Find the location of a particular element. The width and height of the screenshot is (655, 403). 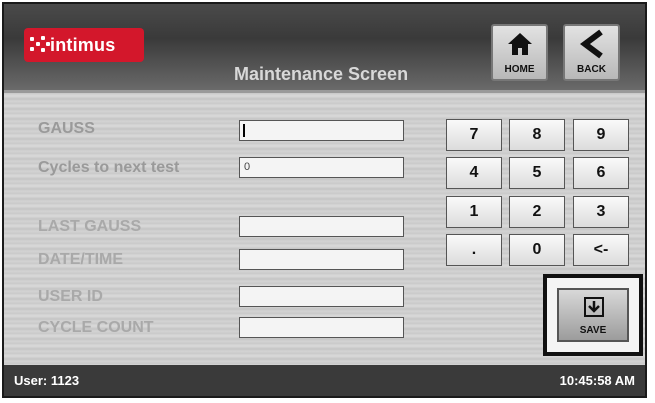

page-title: Maintenance Screen is located at coordinates (321, 74).